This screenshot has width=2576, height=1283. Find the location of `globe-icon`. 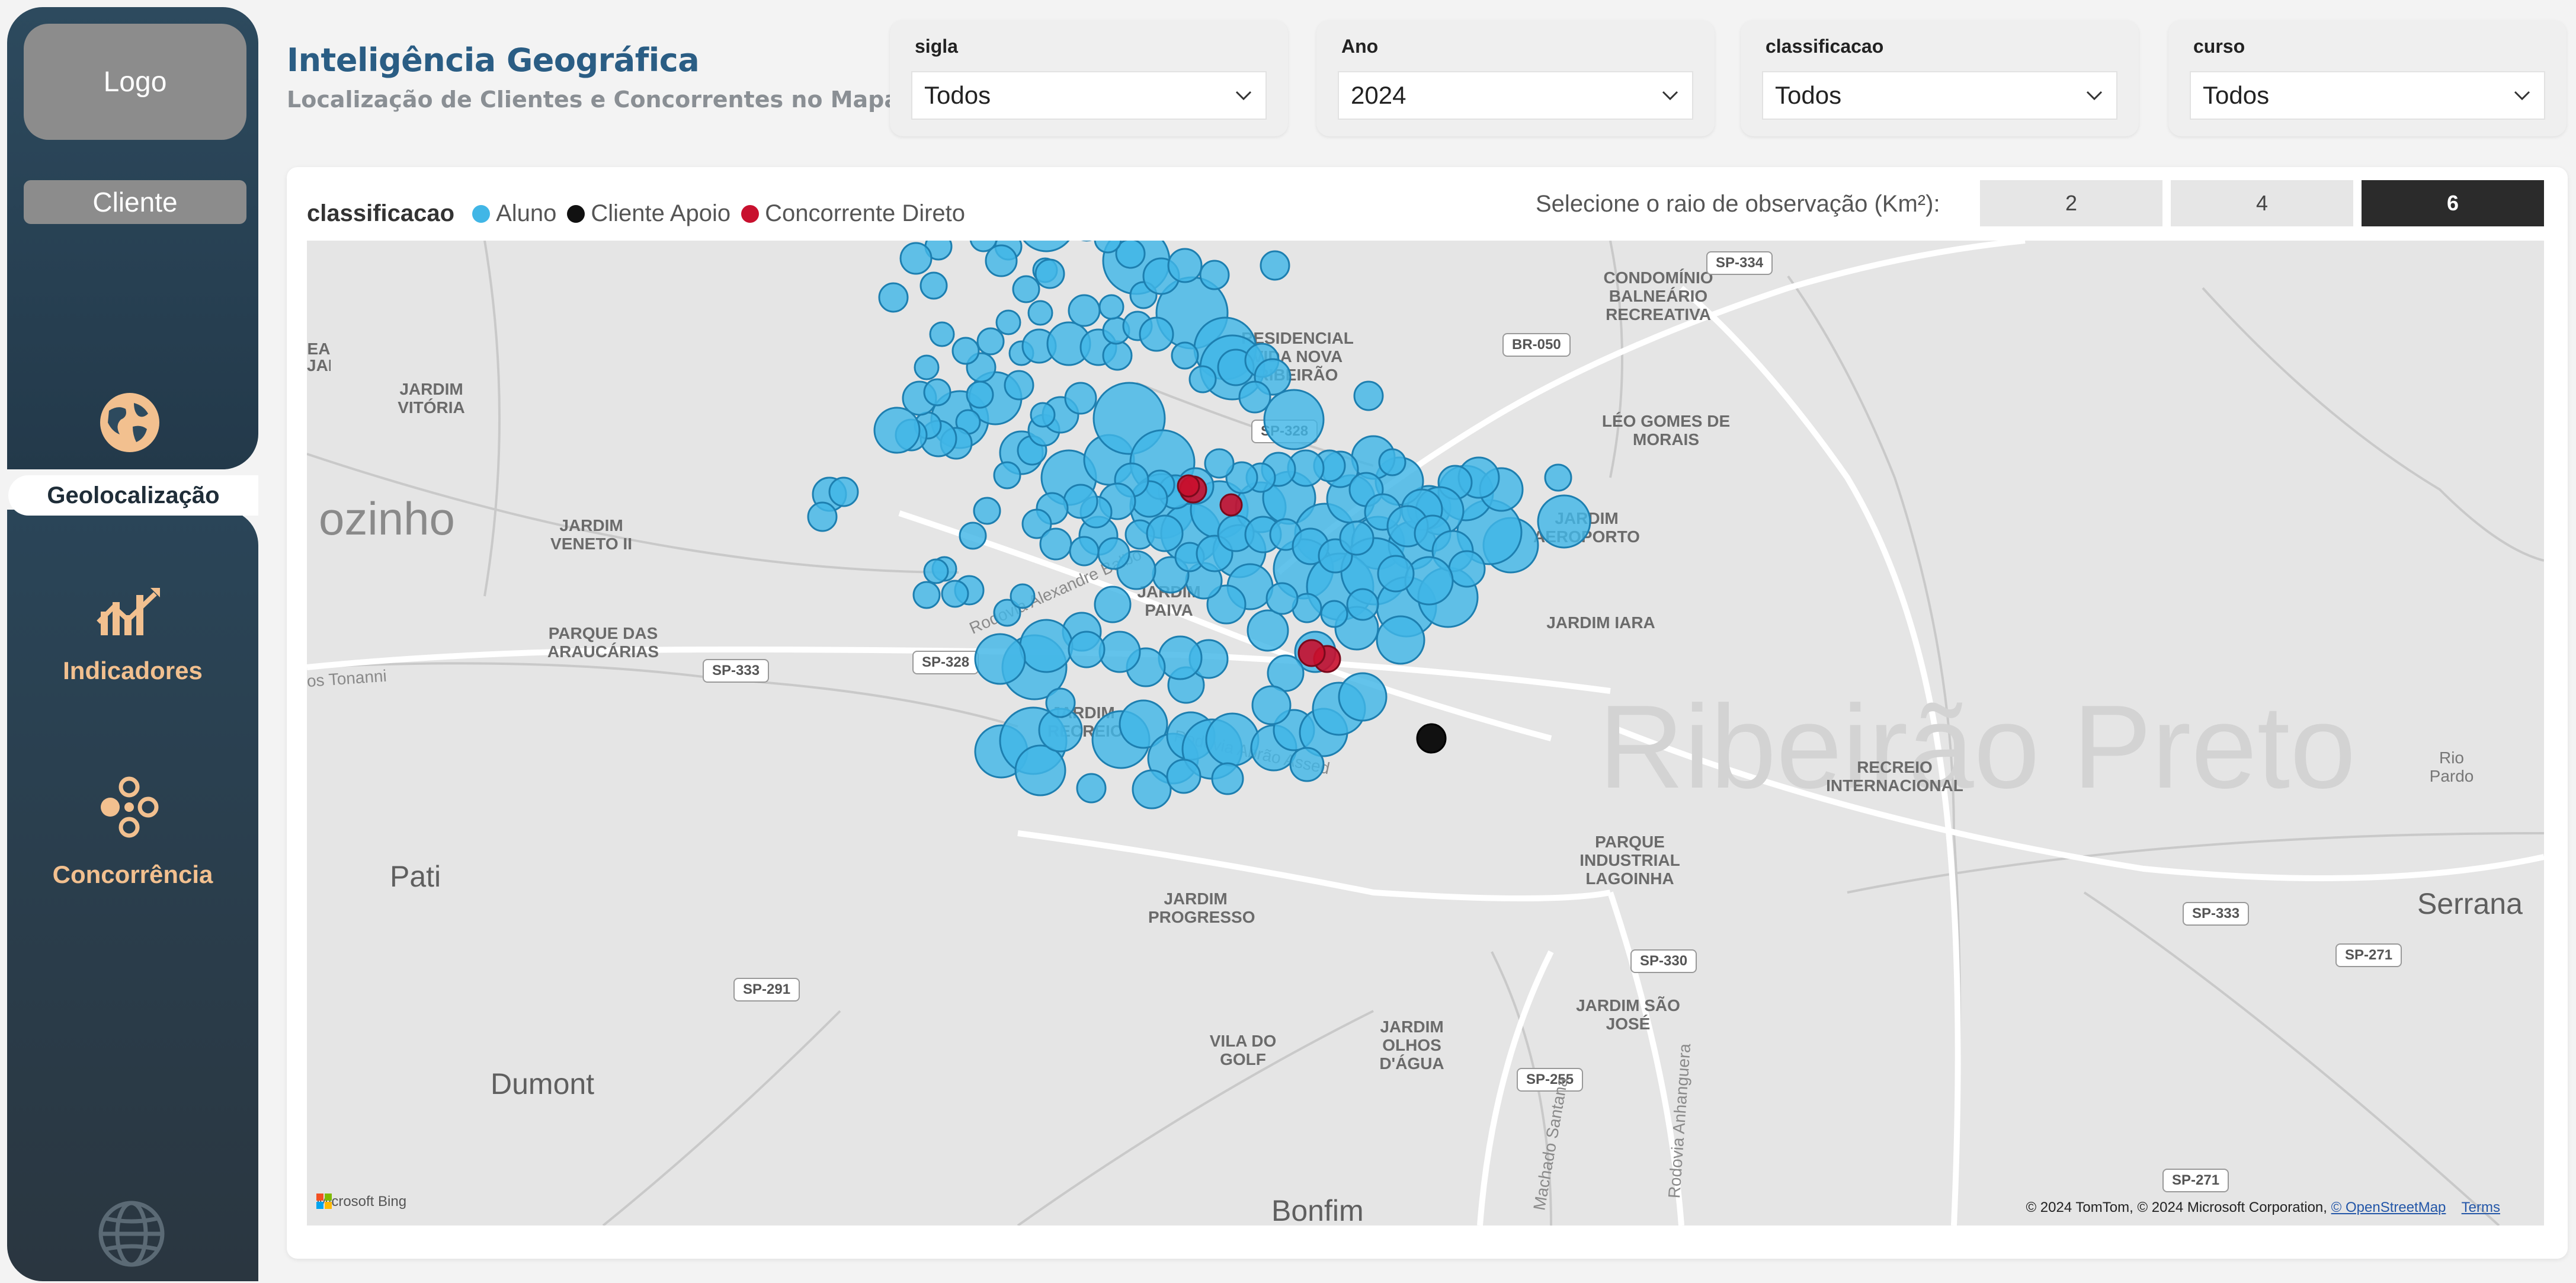

globe-icon is located at coordinates (129, 422).